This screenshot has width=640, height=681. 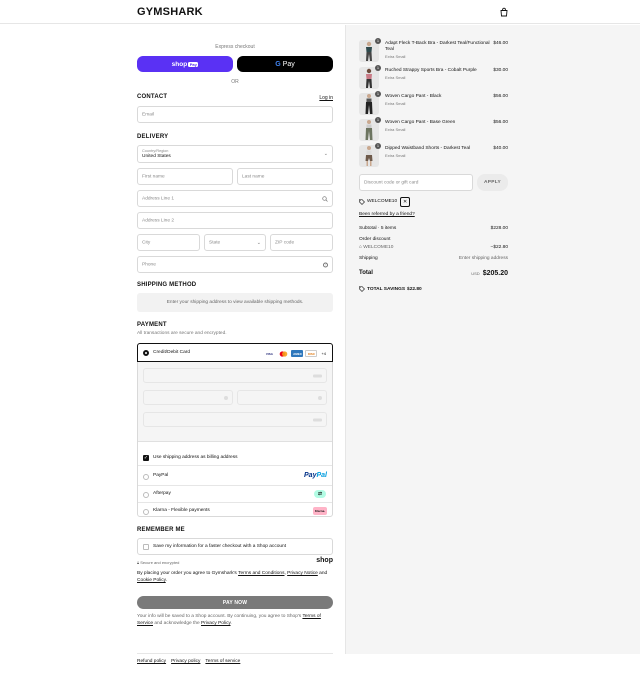 What do you see at coordinates (414, 289) in the screenshot?
I see `total-savings-value: $22.80` at bounding box center [414, 289].